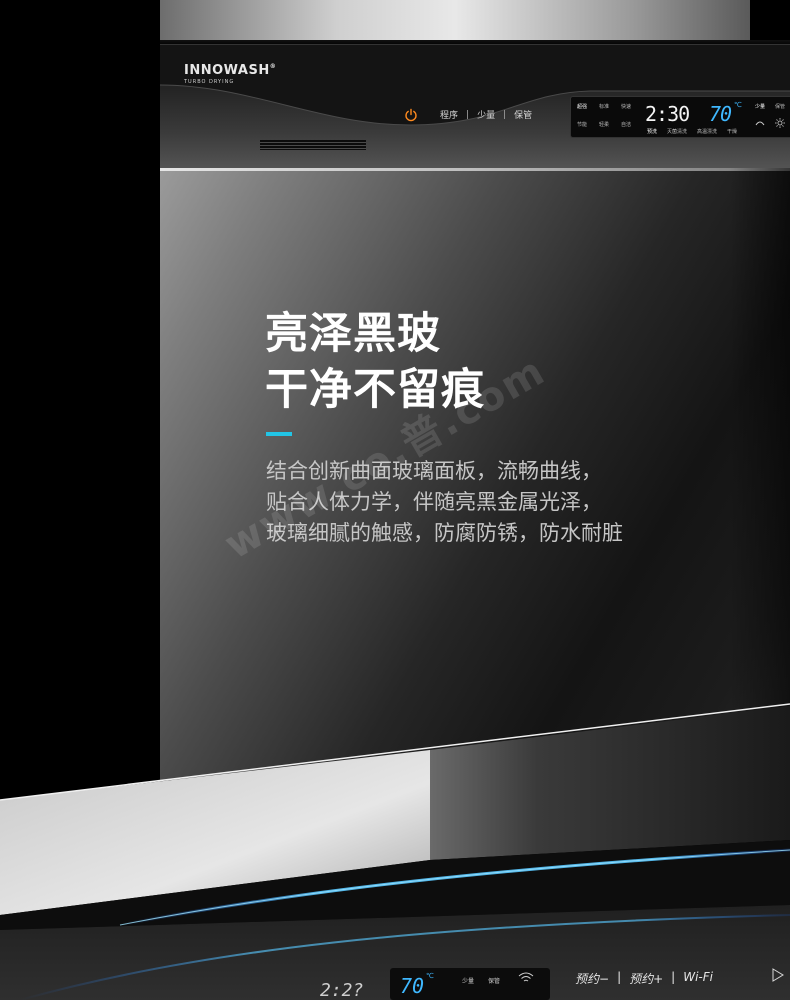 This screenshot has width=790, height=1000. Describe the element at coordinates (227, 70) in the screenshot. I see `brand-name: INNOWASH` at that location.